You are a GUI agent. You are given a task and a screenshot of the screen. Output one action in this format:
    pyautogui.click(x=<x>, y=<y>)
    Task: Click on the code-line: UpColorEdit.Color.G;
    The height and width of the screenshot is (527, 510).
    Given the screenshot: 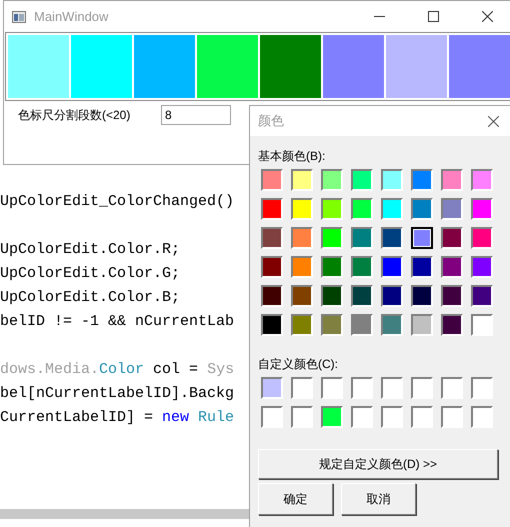 What is the action you would take?
    pyautogui.click(x=90, y=273)
    